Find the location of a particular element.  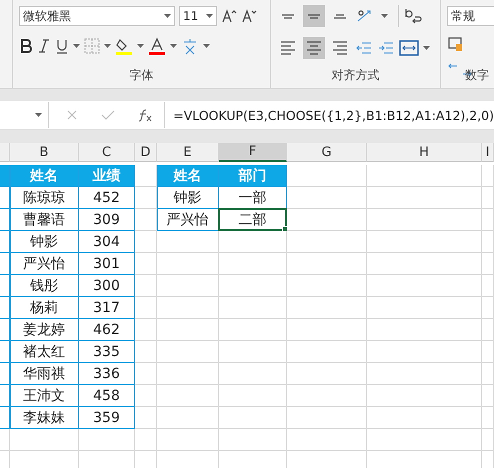

table-cell: 309 is located at coordinates (107, 220).